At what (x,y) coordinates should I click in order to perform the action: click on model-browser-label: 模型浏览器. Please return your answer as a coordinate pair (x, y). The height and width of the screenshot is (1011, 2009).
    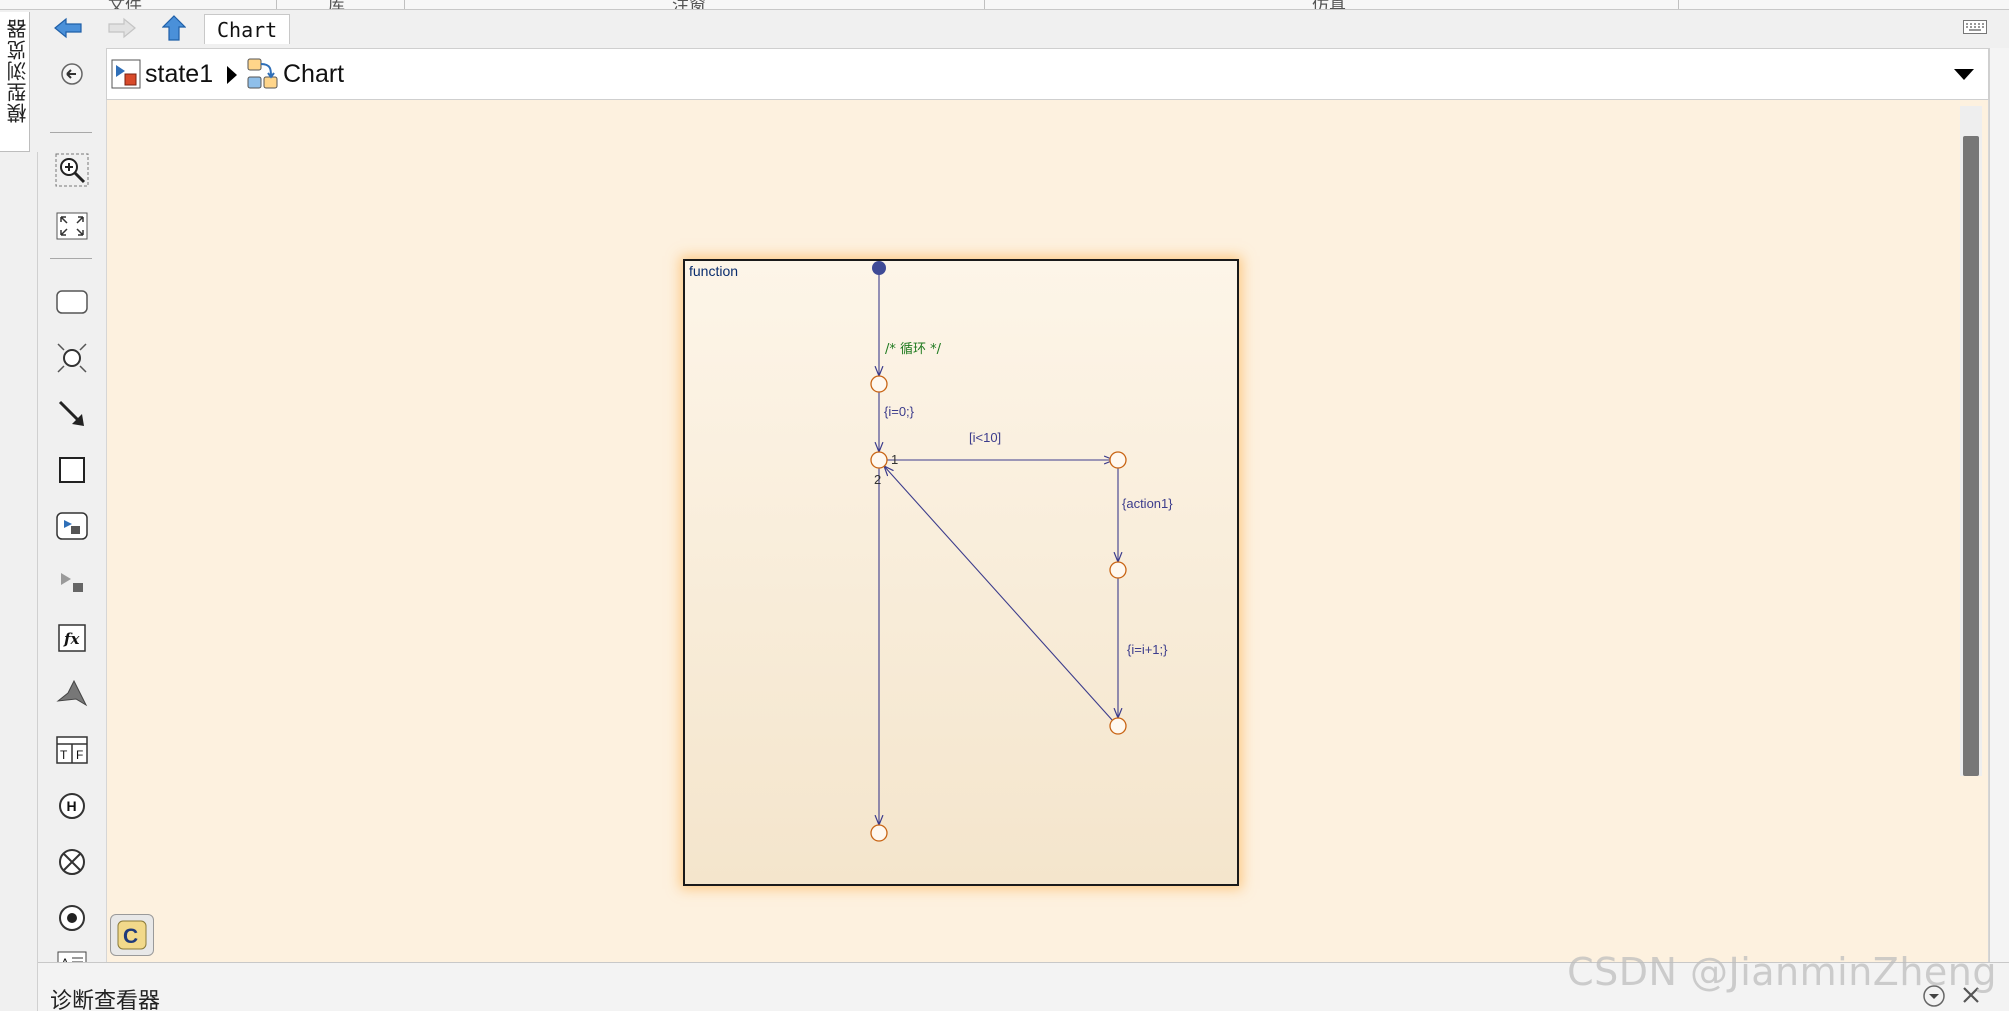
    Looking at the image, I should click on (18, 70).